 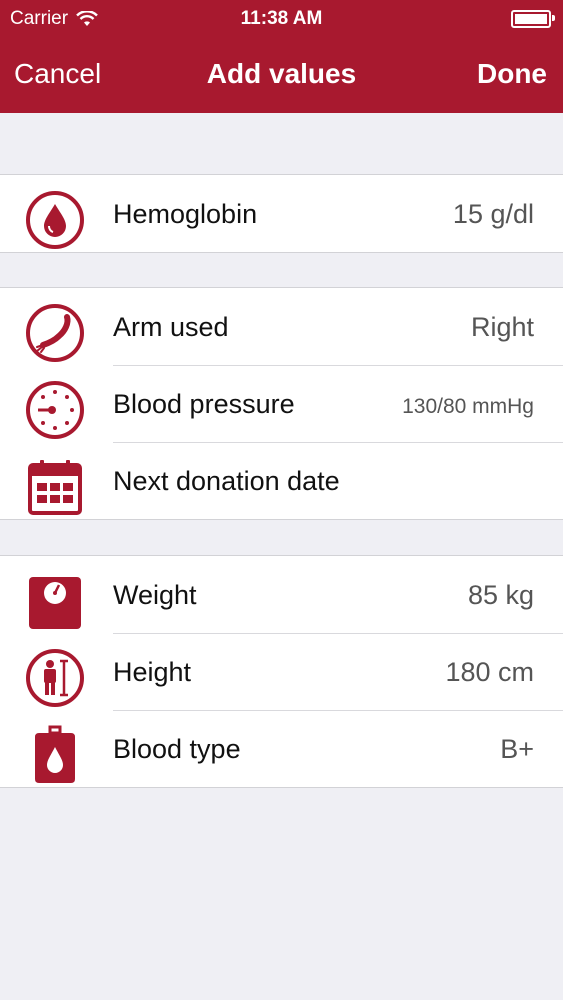 What do you see at coordinates (55, 755) in the screenshot?
I see `blood-bag-icon` at bounding box center [55, 755].